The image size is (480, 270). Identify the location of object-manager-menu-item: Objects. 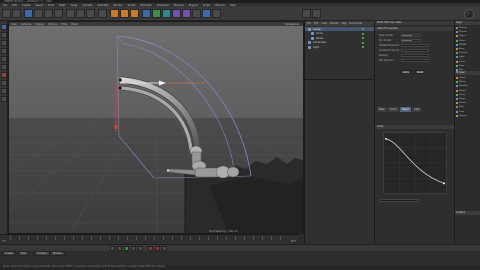
(334, 23).